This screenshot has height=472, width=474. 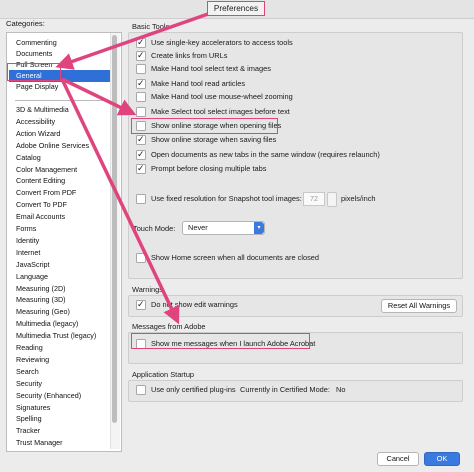 I want to click on category-item: Internet, so click(x=28, y=253).